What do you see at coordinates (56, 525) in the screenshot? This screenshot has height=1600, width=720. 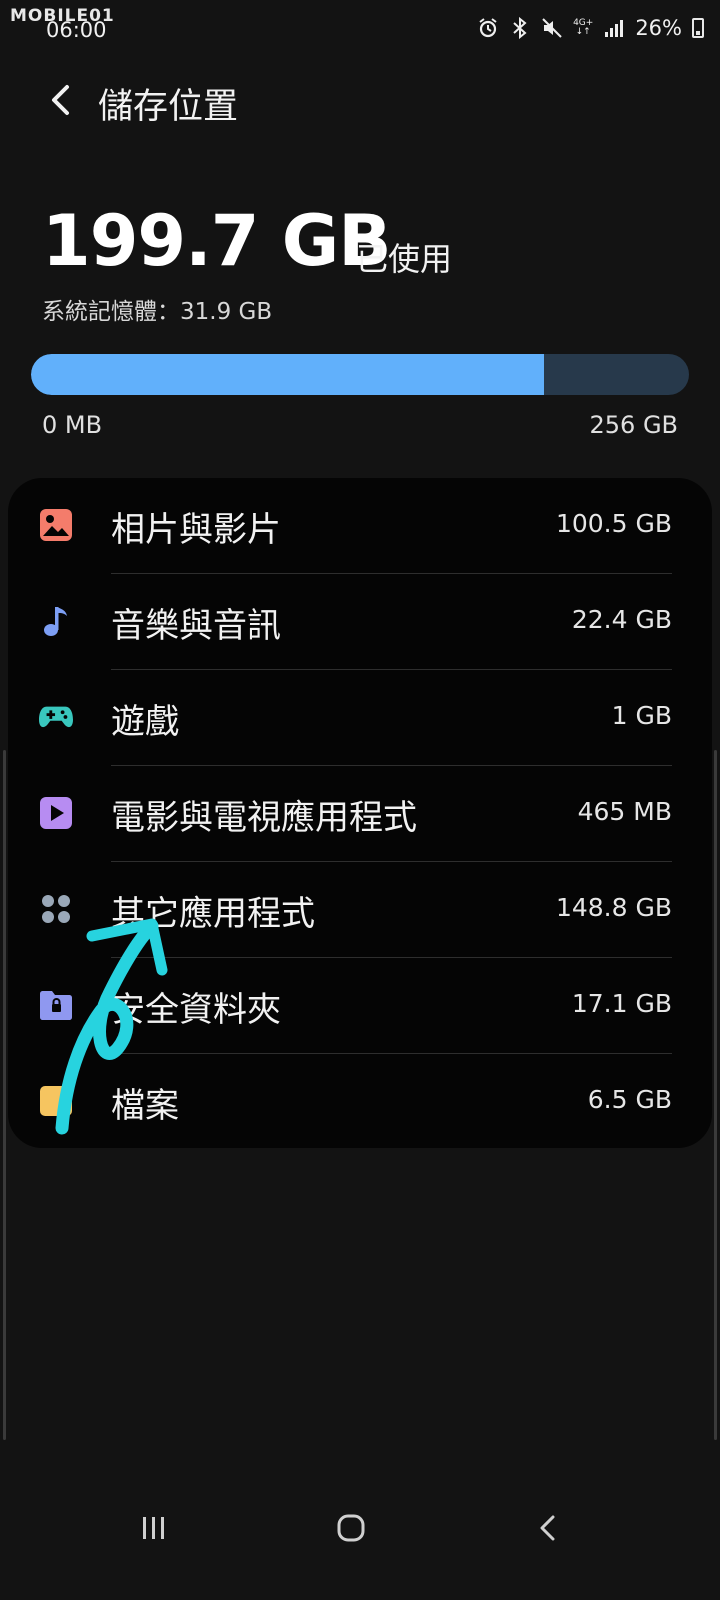 I see `image-icon` at bounding box center [56, 525].